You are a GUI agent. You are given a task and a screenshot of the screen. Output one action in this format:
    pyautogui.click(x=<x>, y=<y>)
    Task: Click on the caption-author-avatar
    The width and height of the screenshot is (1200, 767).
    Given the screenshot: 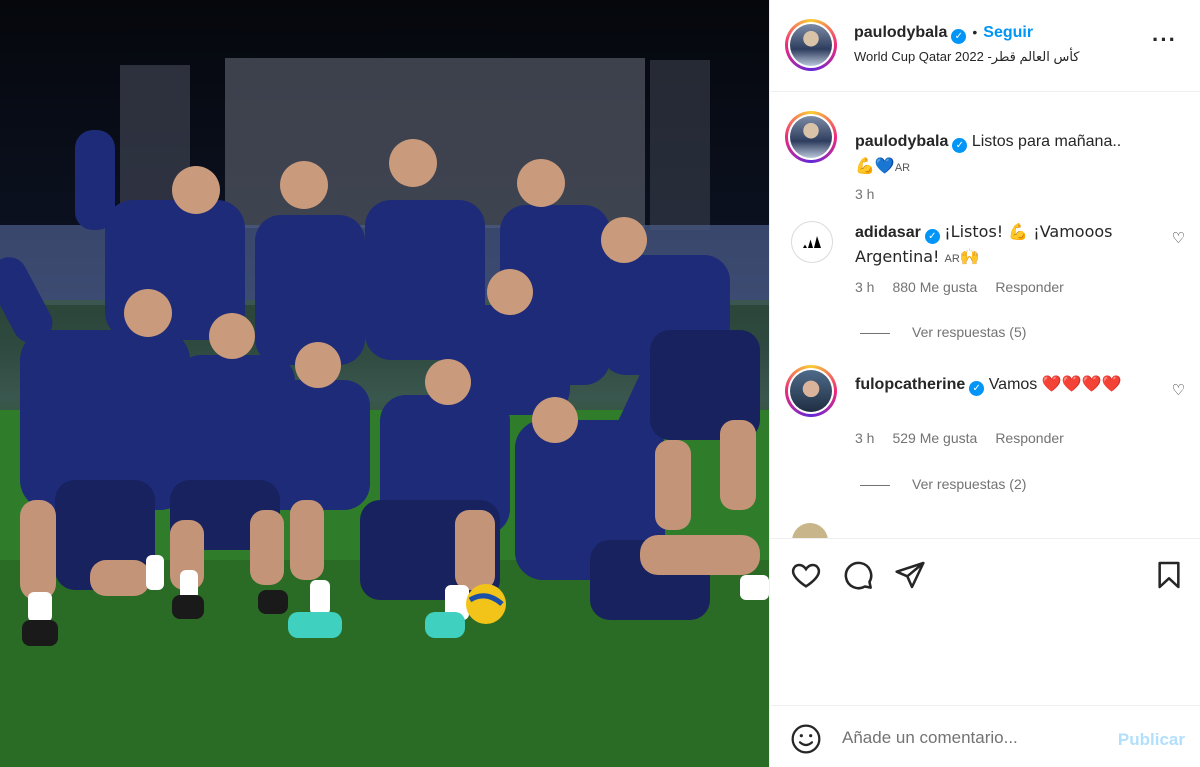 What is the action you would take?
    pyautogui.click(x=811, y=137)
    